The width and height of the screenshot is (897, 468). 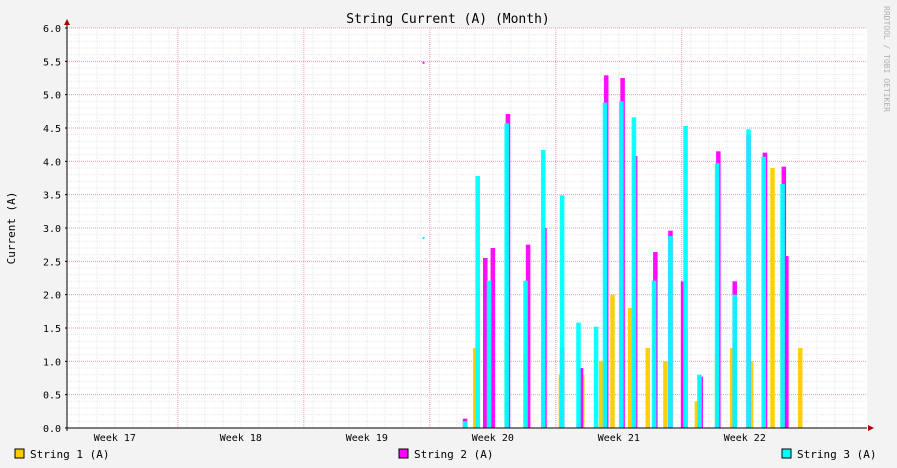 I want to click on x-tick-label: Week 22, so click(x=745, y=438).